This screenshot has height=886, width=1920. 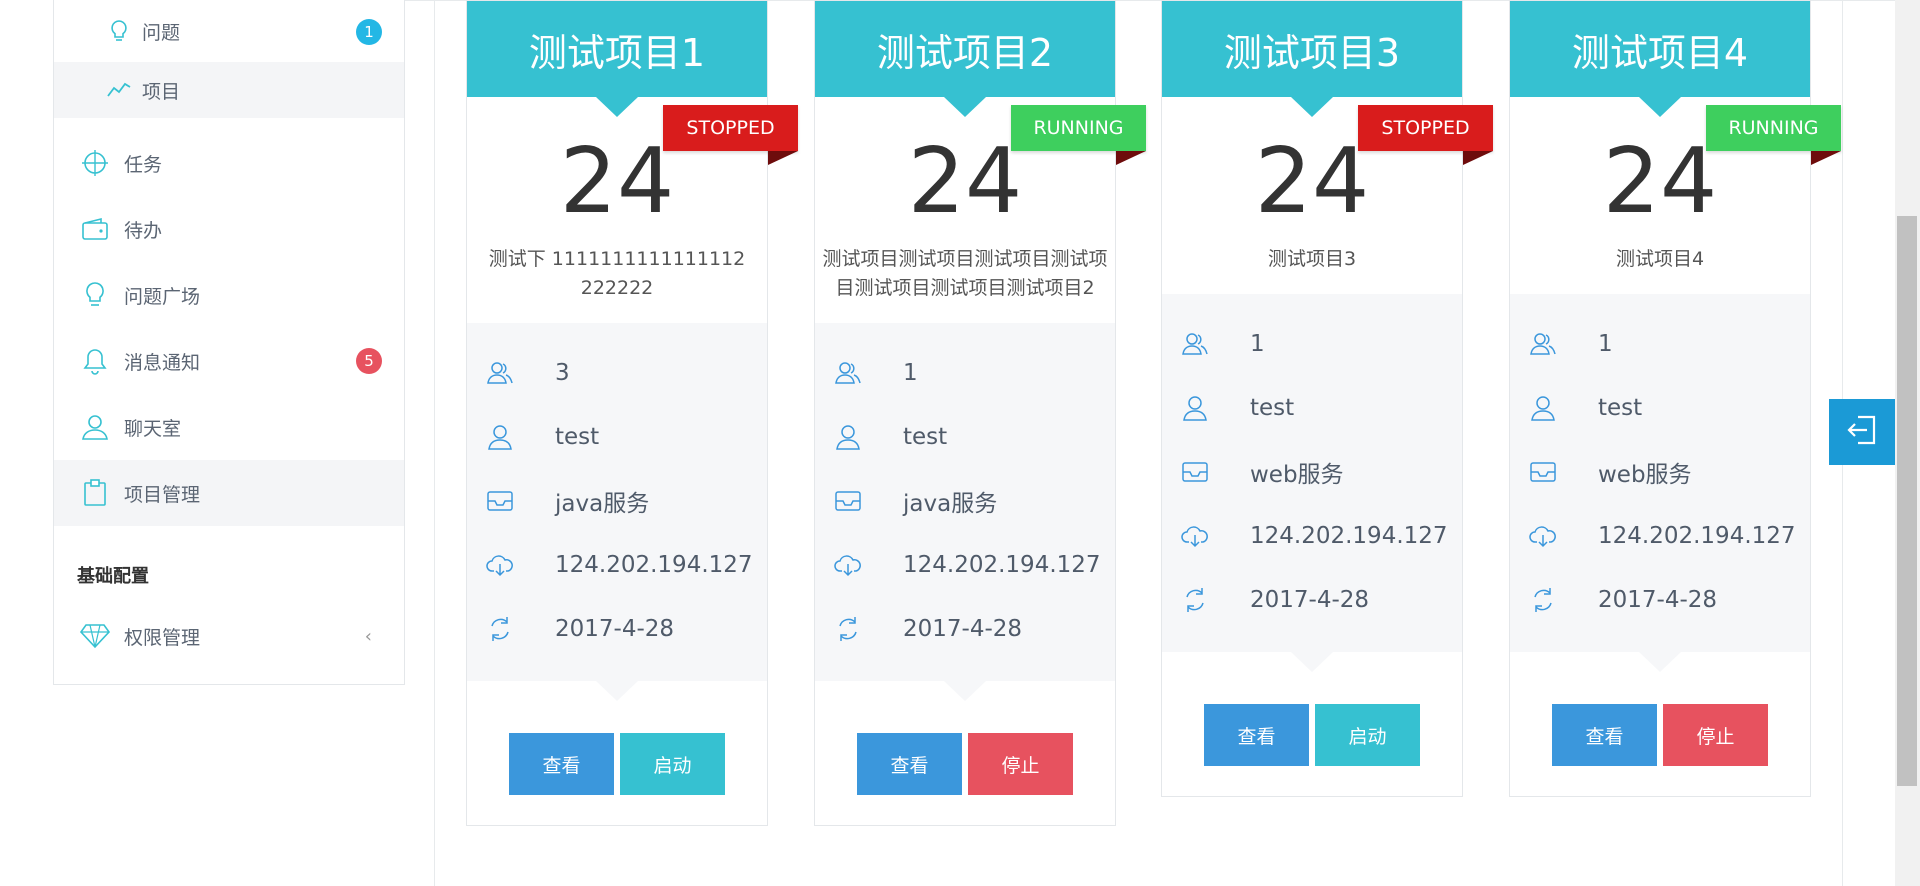 I want to click on sidebar-item-label: 任务, so click(x=143, y=164).